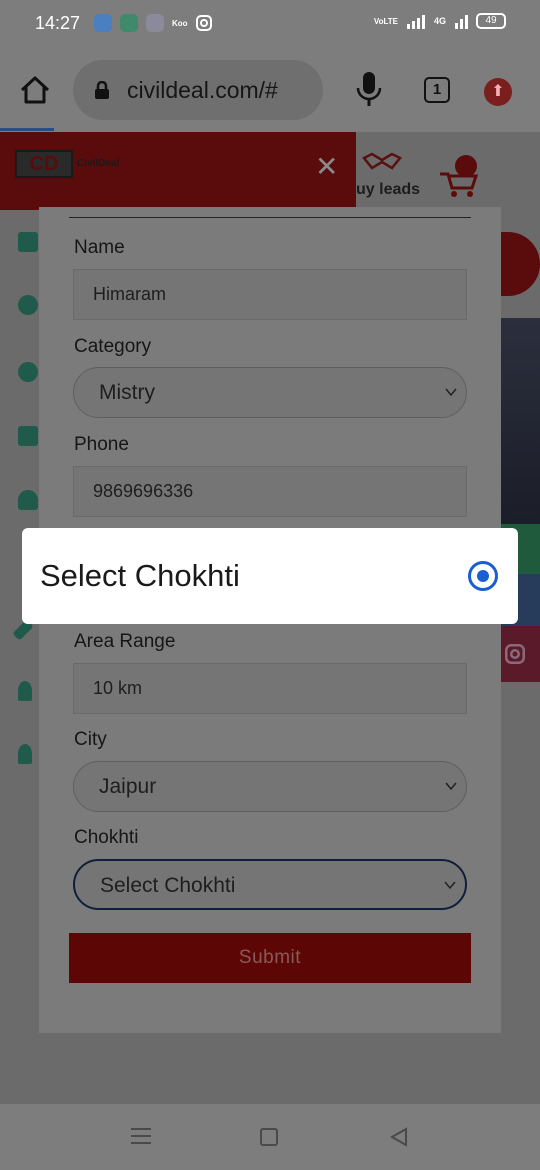  I want to click on chokhti-select: Select Chokhti, so click(270, 884).